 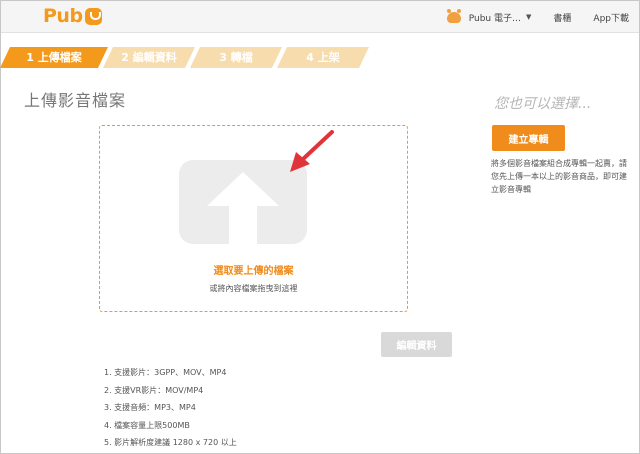 I want to click on step-progress: 1 上傳檔案 2 編輯資料 3 轉檔 4 上架, so click(x=200, y=57).